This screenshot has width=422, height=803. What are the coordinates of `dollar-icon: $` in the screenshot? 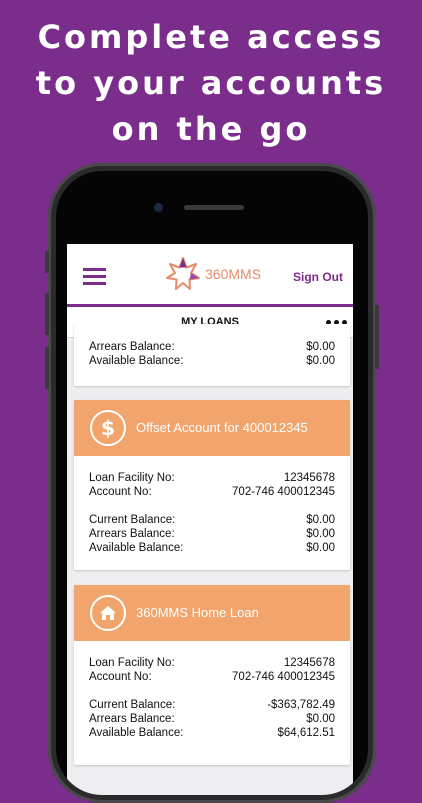 It's located at (108, 428).